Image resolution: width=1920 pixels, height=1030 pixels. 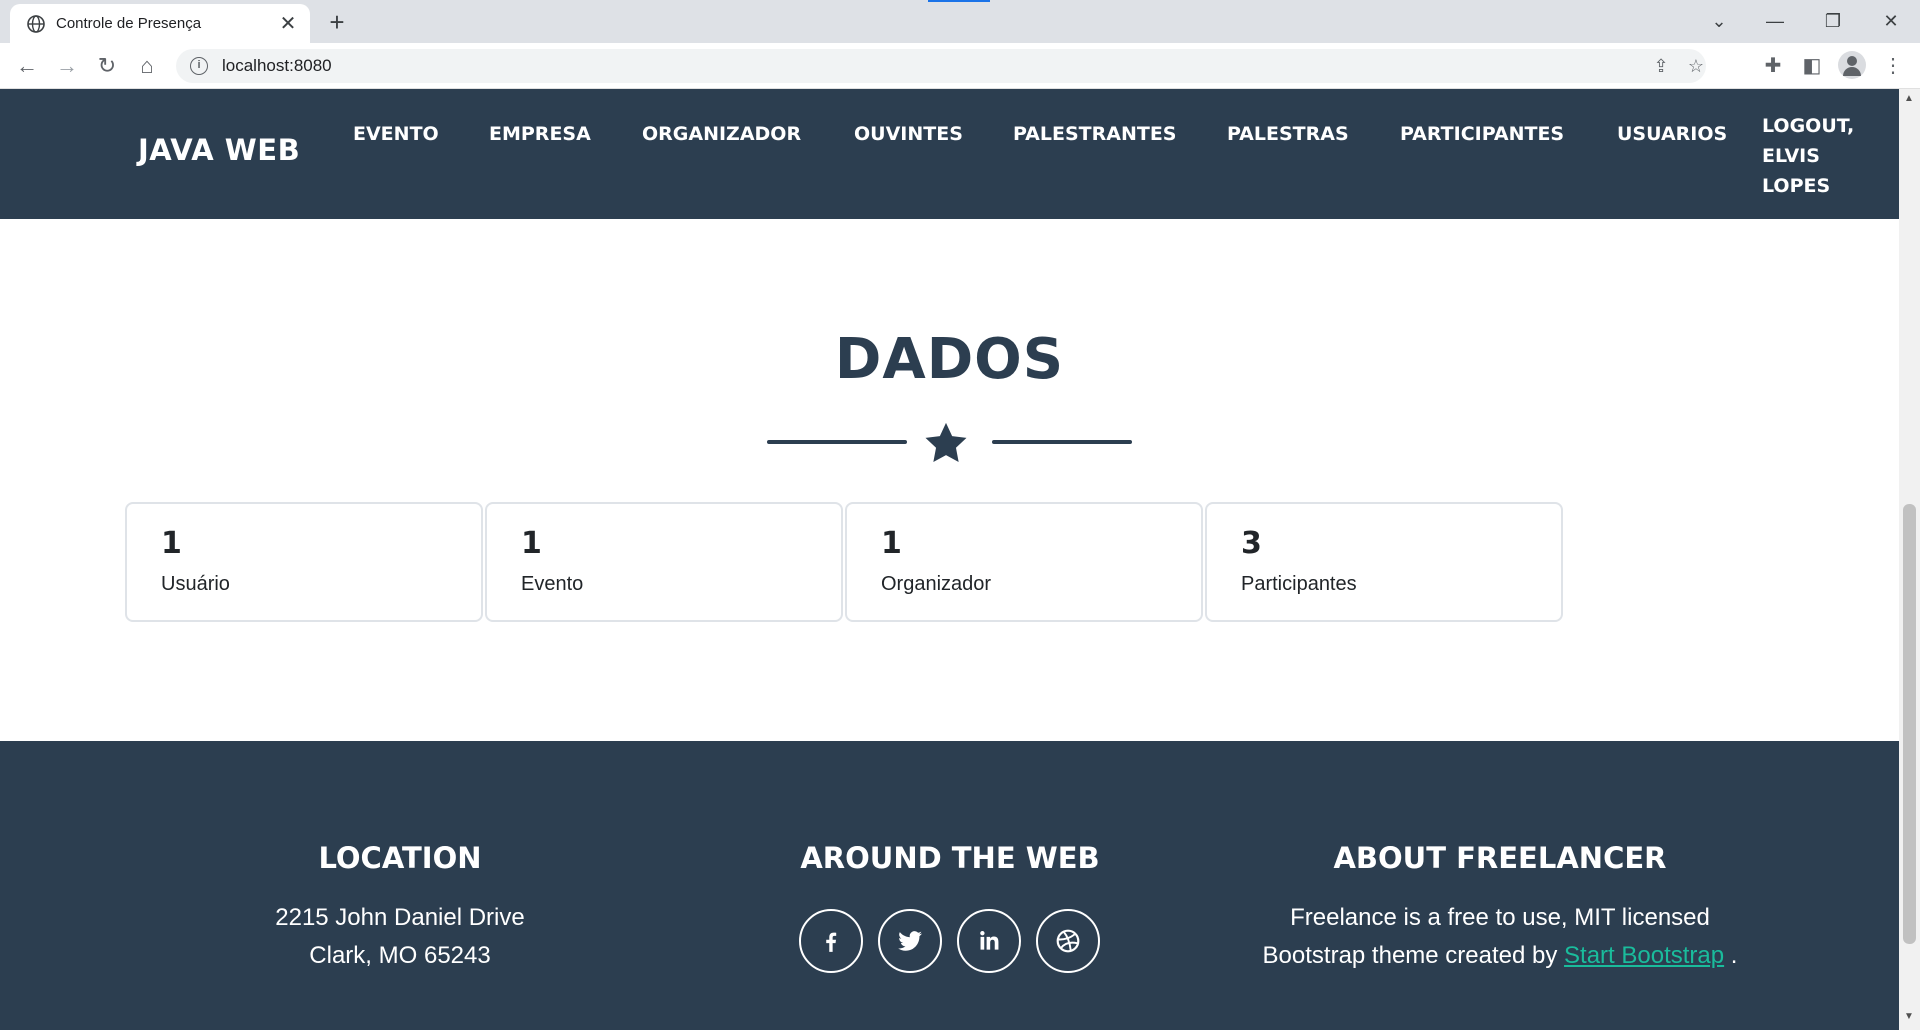 What do you see at coordinates (664, 562) in the screenshot?
I see `stat-card-evento: 1 Evento` at bounding box center [664, 562].